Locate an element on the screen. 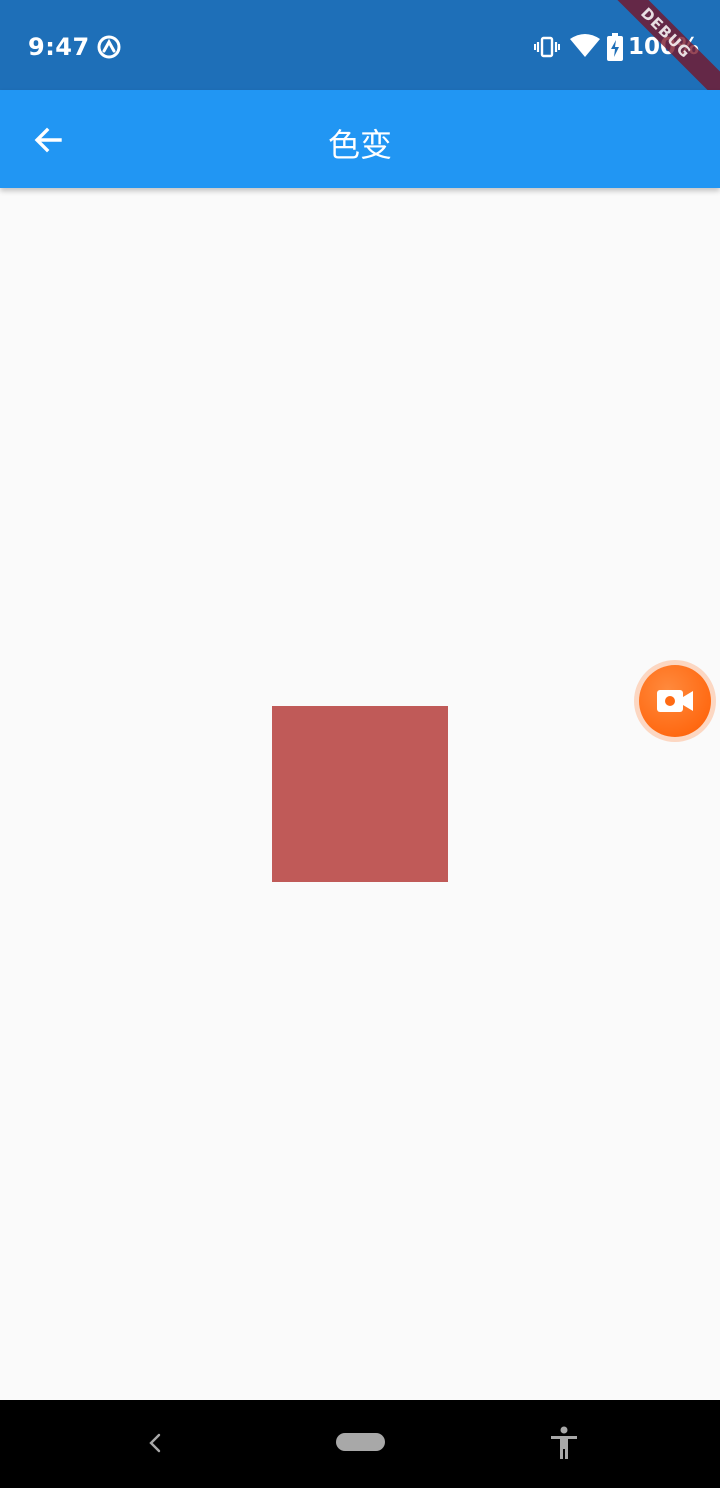  screen-record-button is located at coordinates (675, 701).